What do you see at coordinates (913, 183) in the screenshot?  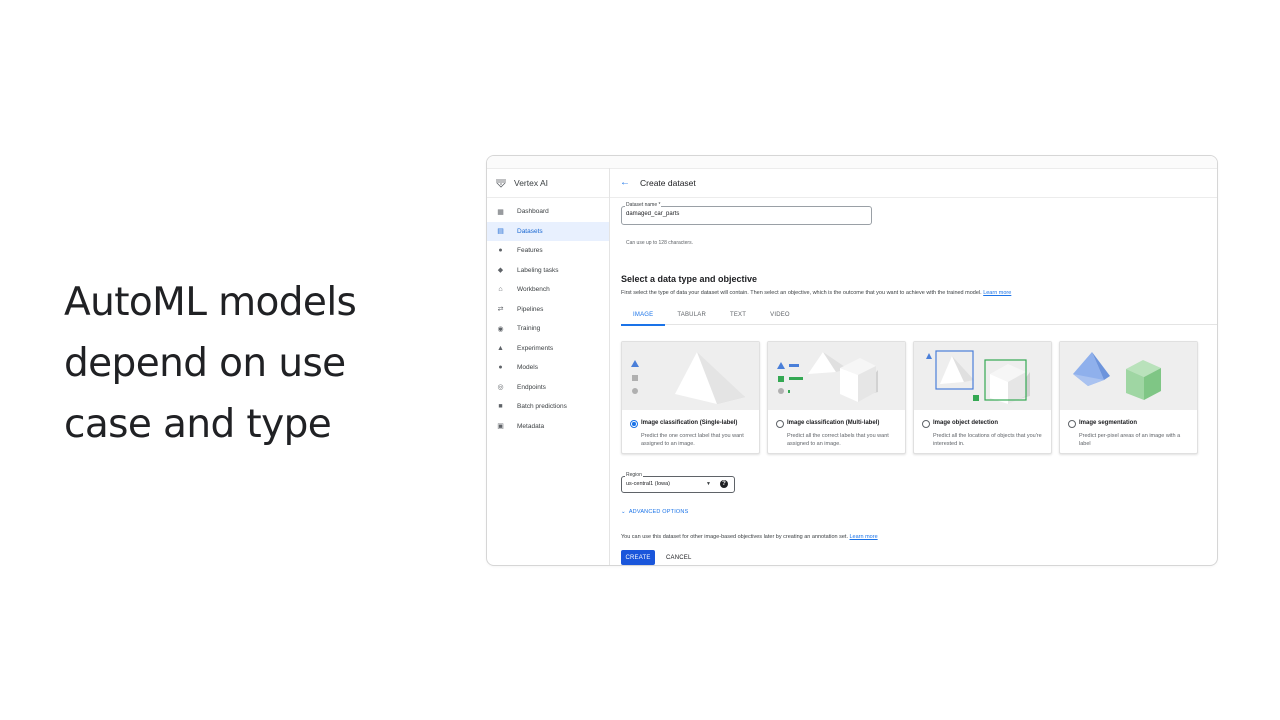 I see `page-header: ← Create dataset` at bounding box center [913, 183].